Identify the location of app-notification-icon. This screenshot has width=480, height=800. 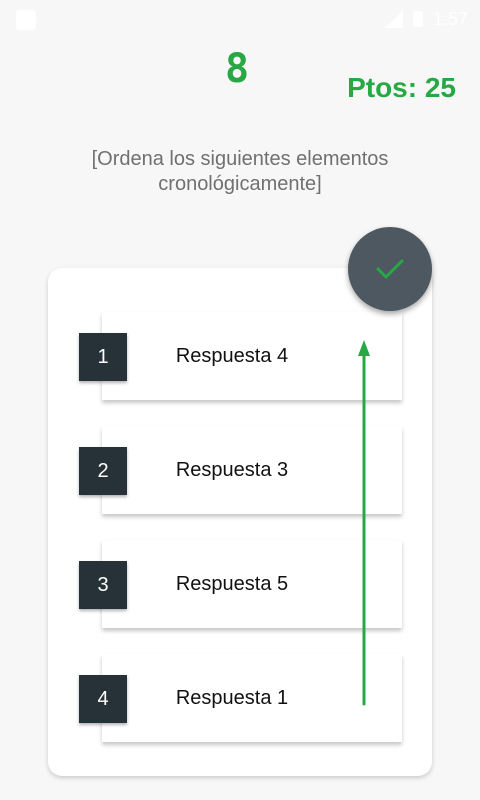
(26, 20).